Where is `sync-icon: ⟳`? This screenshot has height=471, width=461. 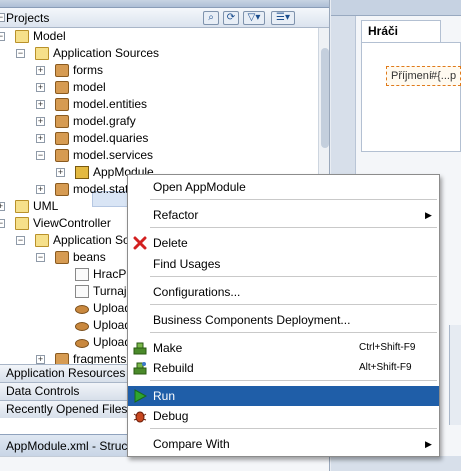
sync-icon: ⟳ is located at coordinates (231, 18).